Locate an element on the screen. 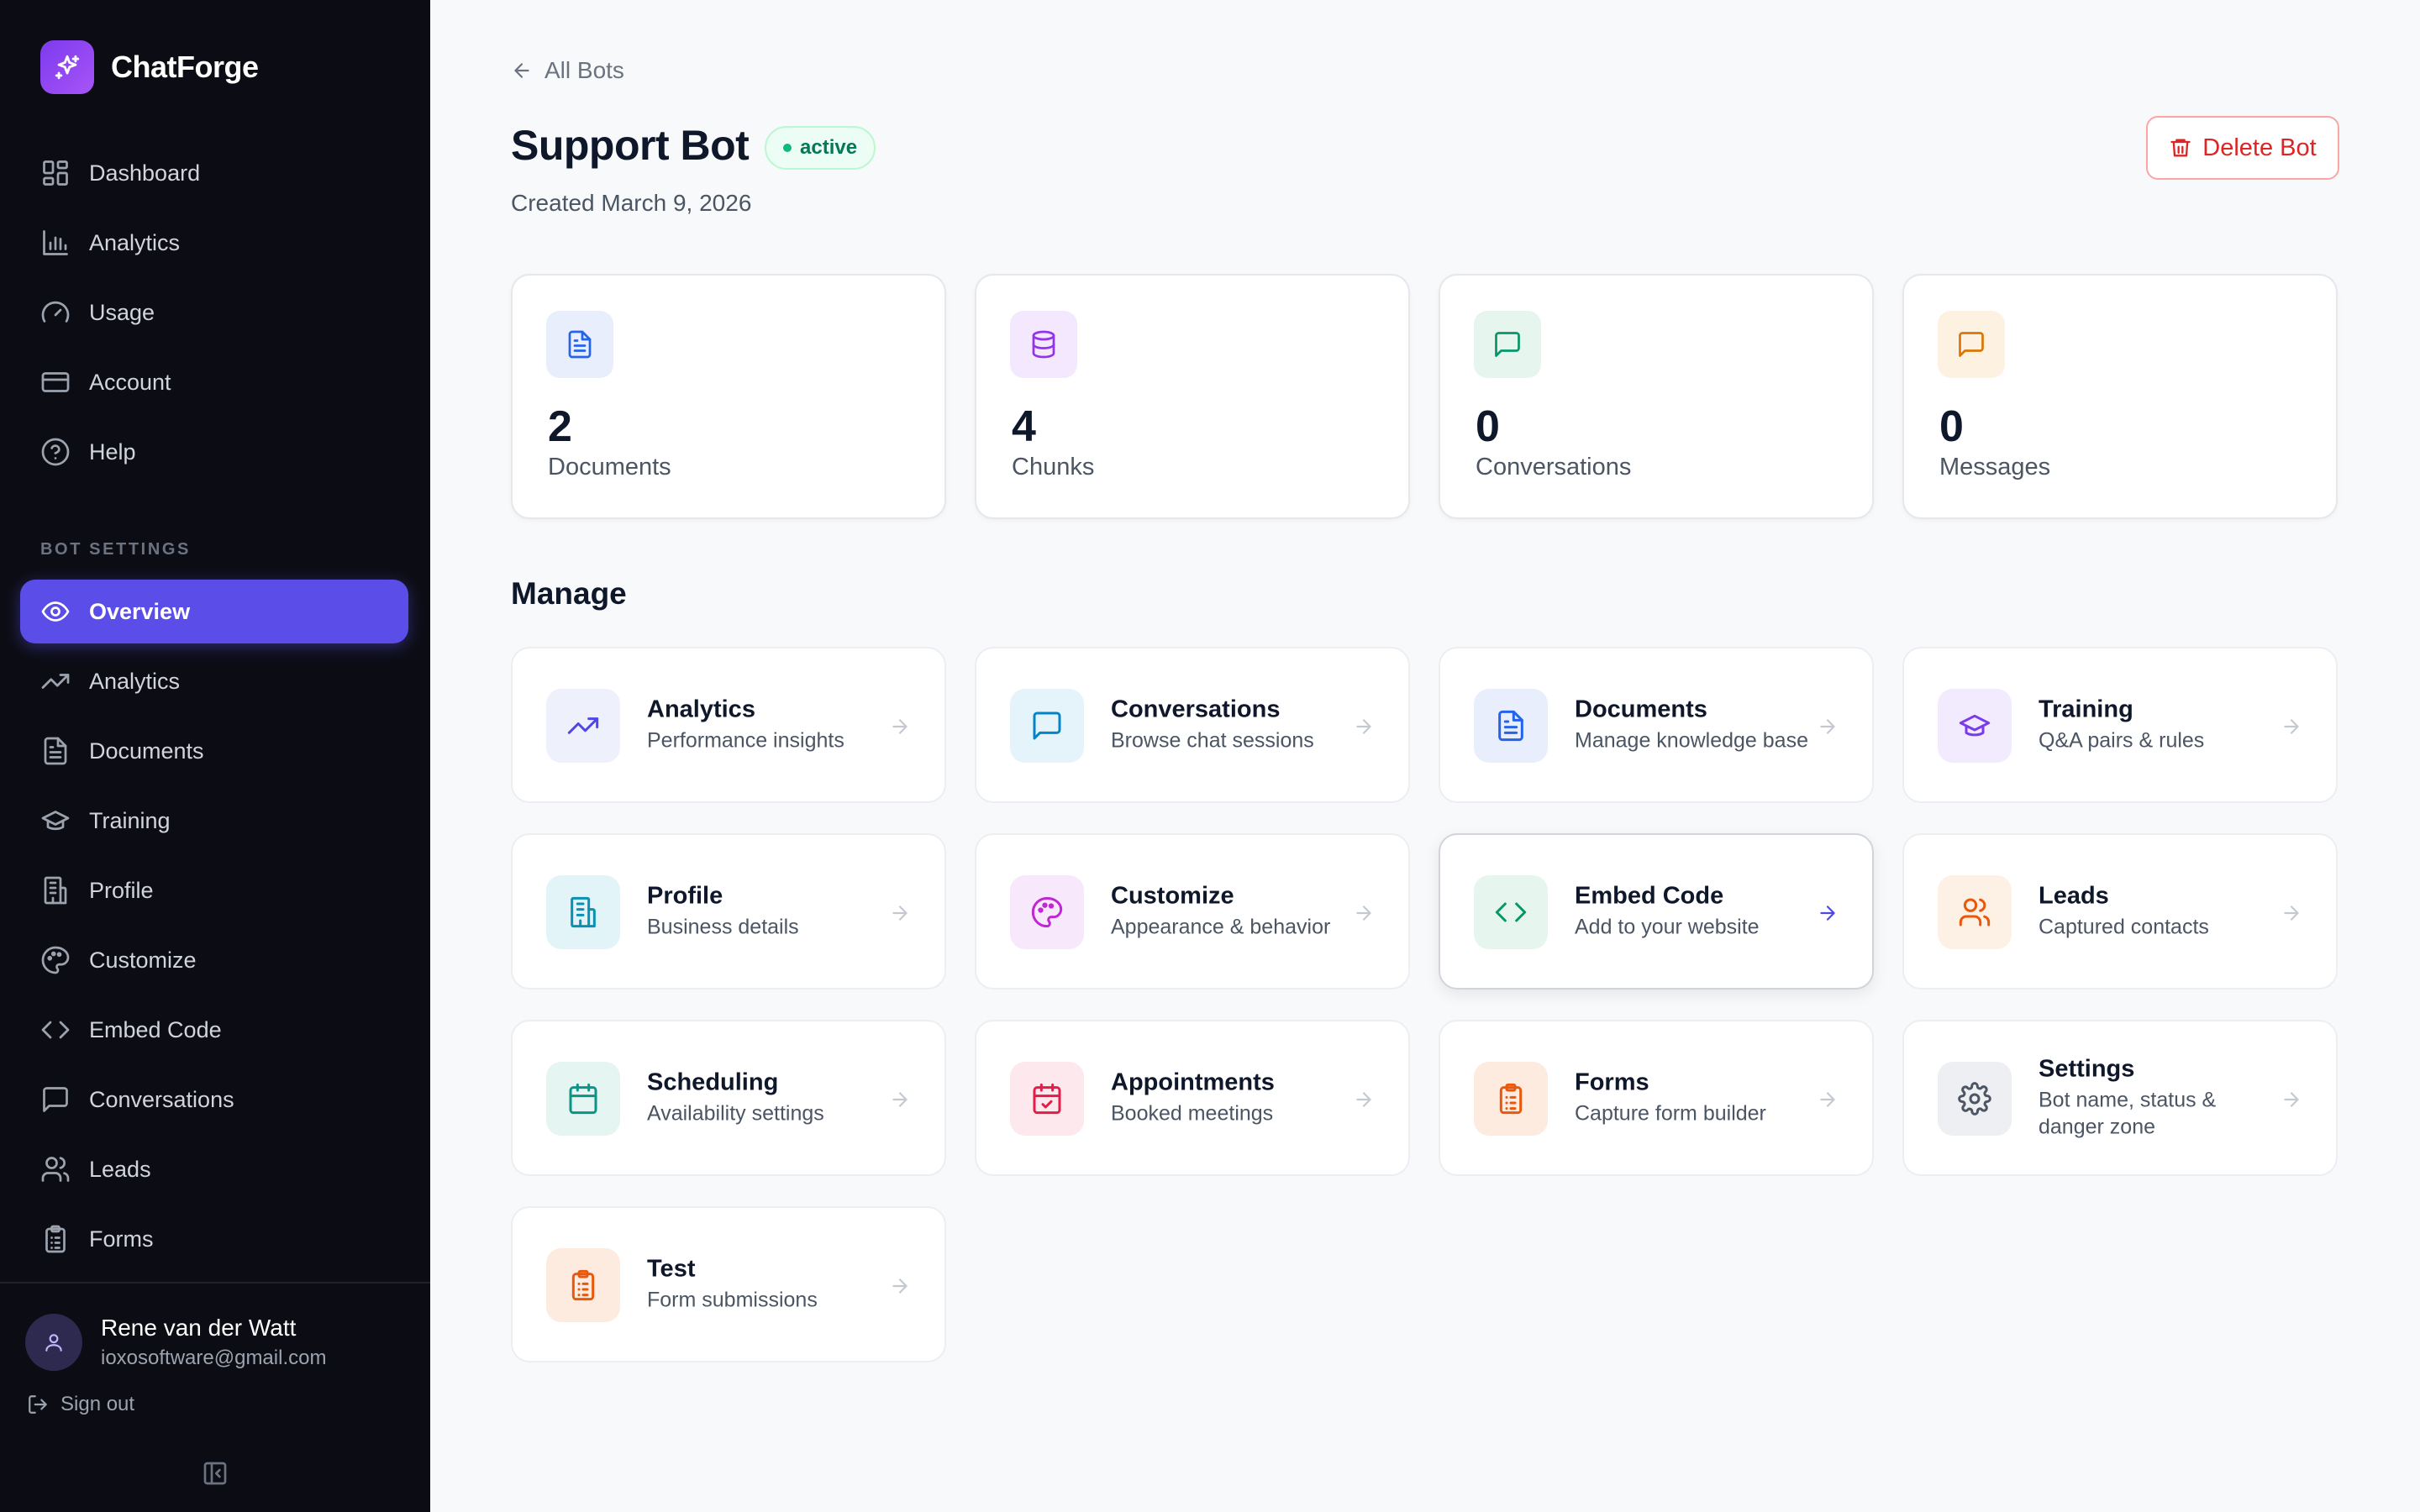  sidebar-item-forms: Forms is located at coordinates (214, 1239).